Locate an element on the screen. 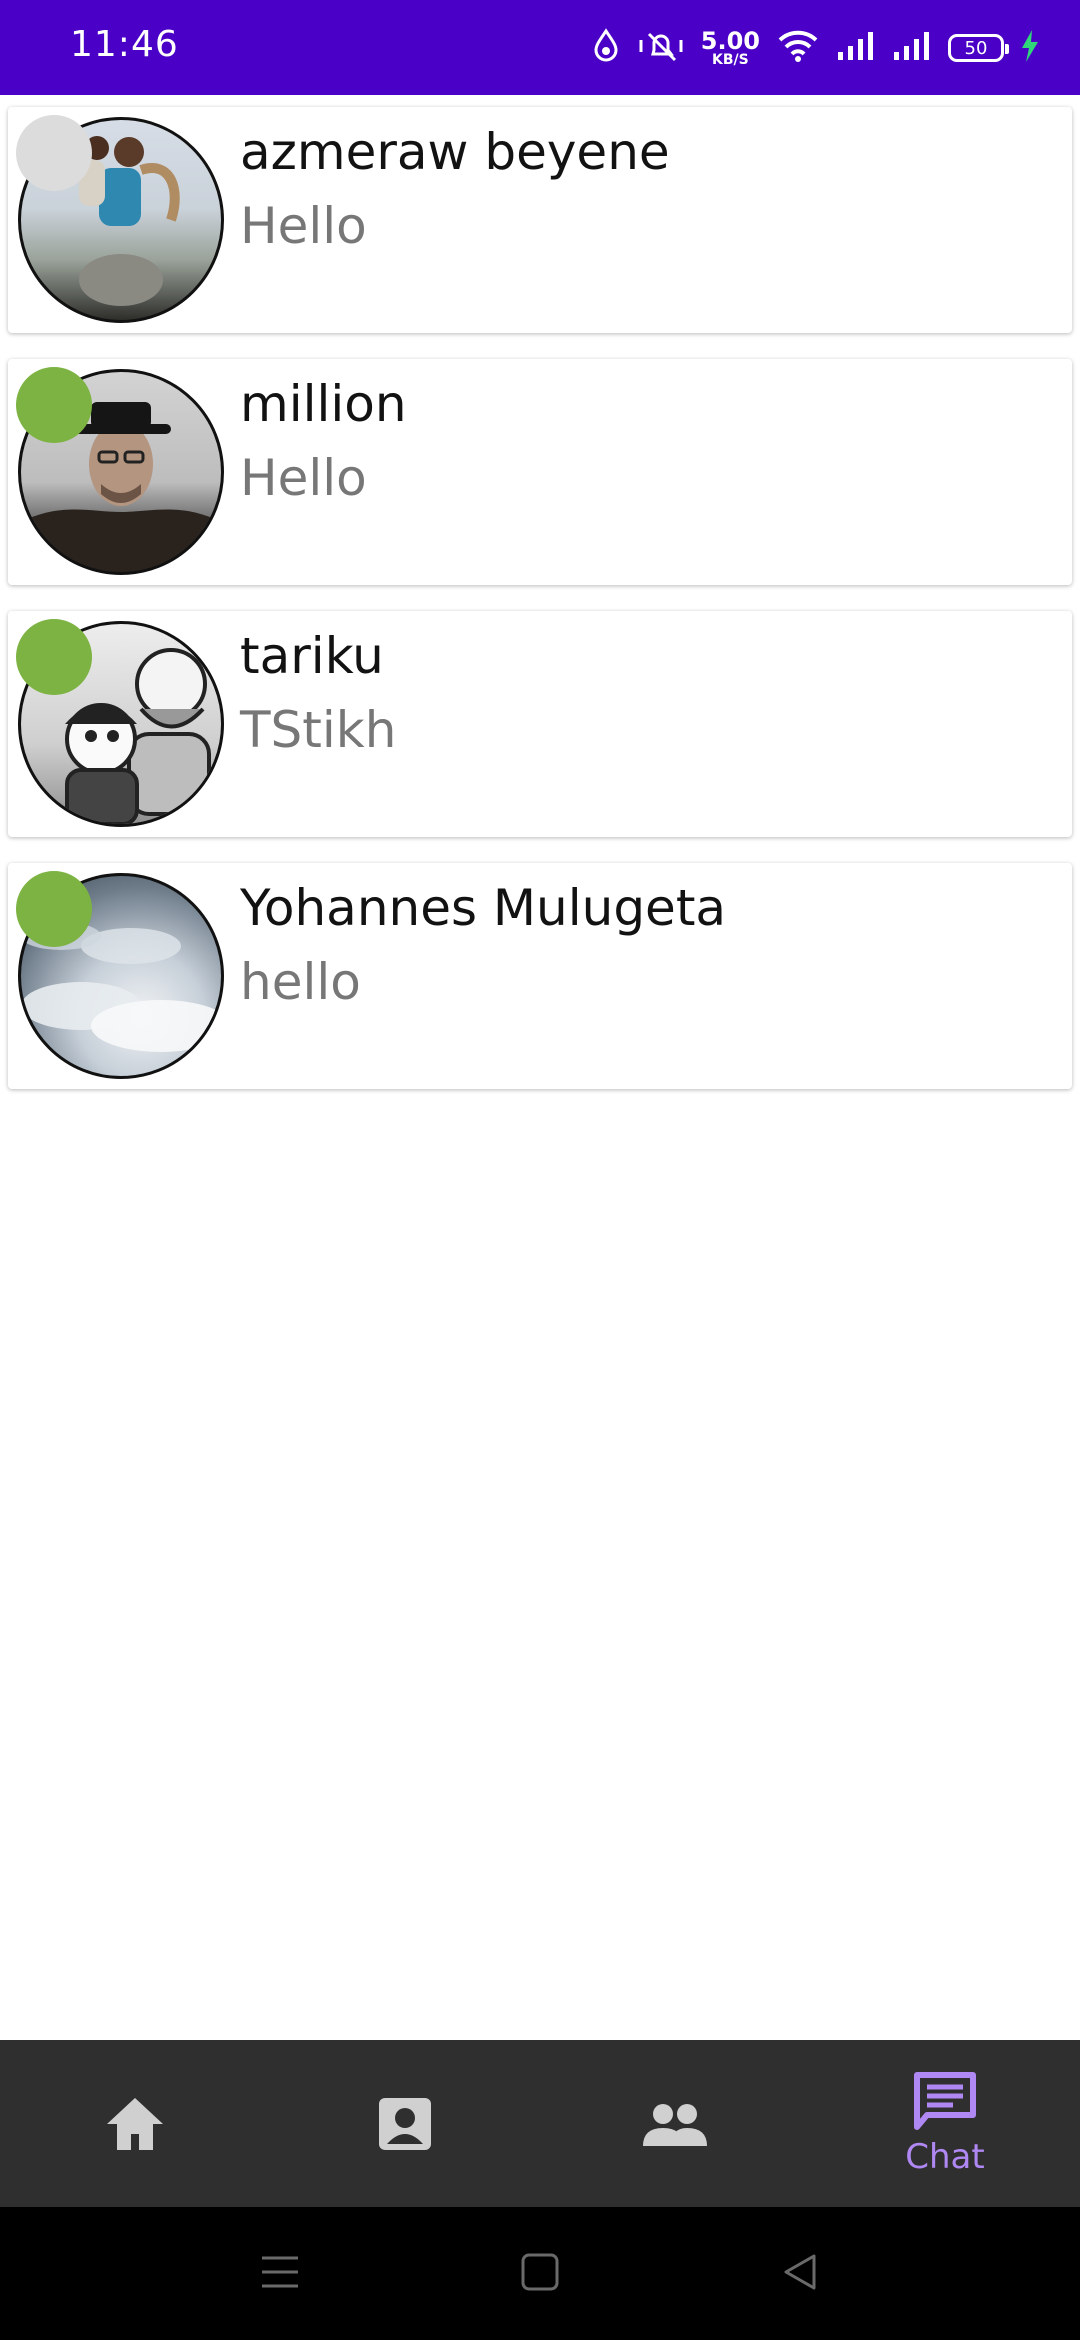 The image size is (1080, 2340). net-speed-unit: KB/S is located at coordinates (730, 60).